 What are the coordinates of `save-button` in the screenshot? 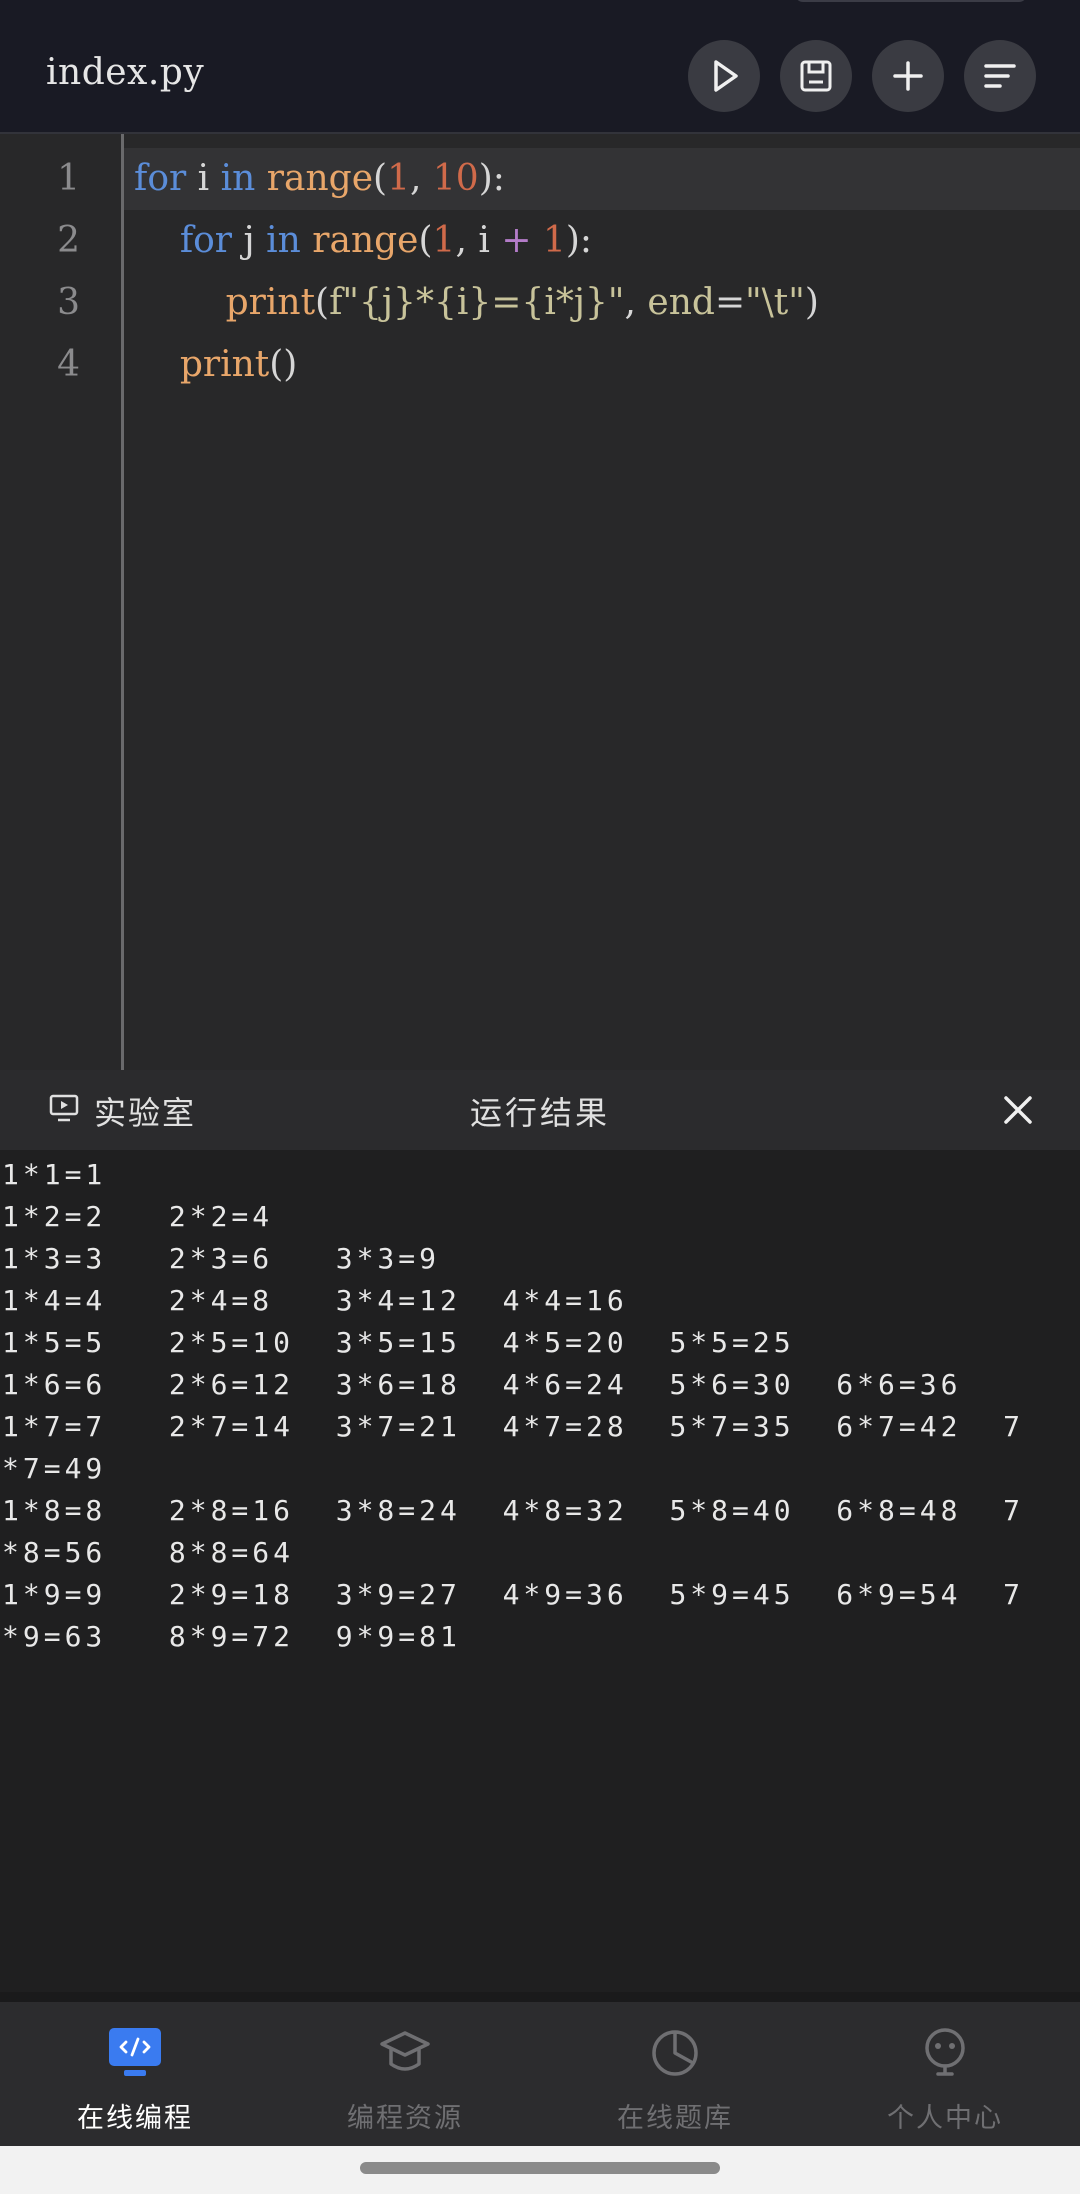 It's located at (816, 76).